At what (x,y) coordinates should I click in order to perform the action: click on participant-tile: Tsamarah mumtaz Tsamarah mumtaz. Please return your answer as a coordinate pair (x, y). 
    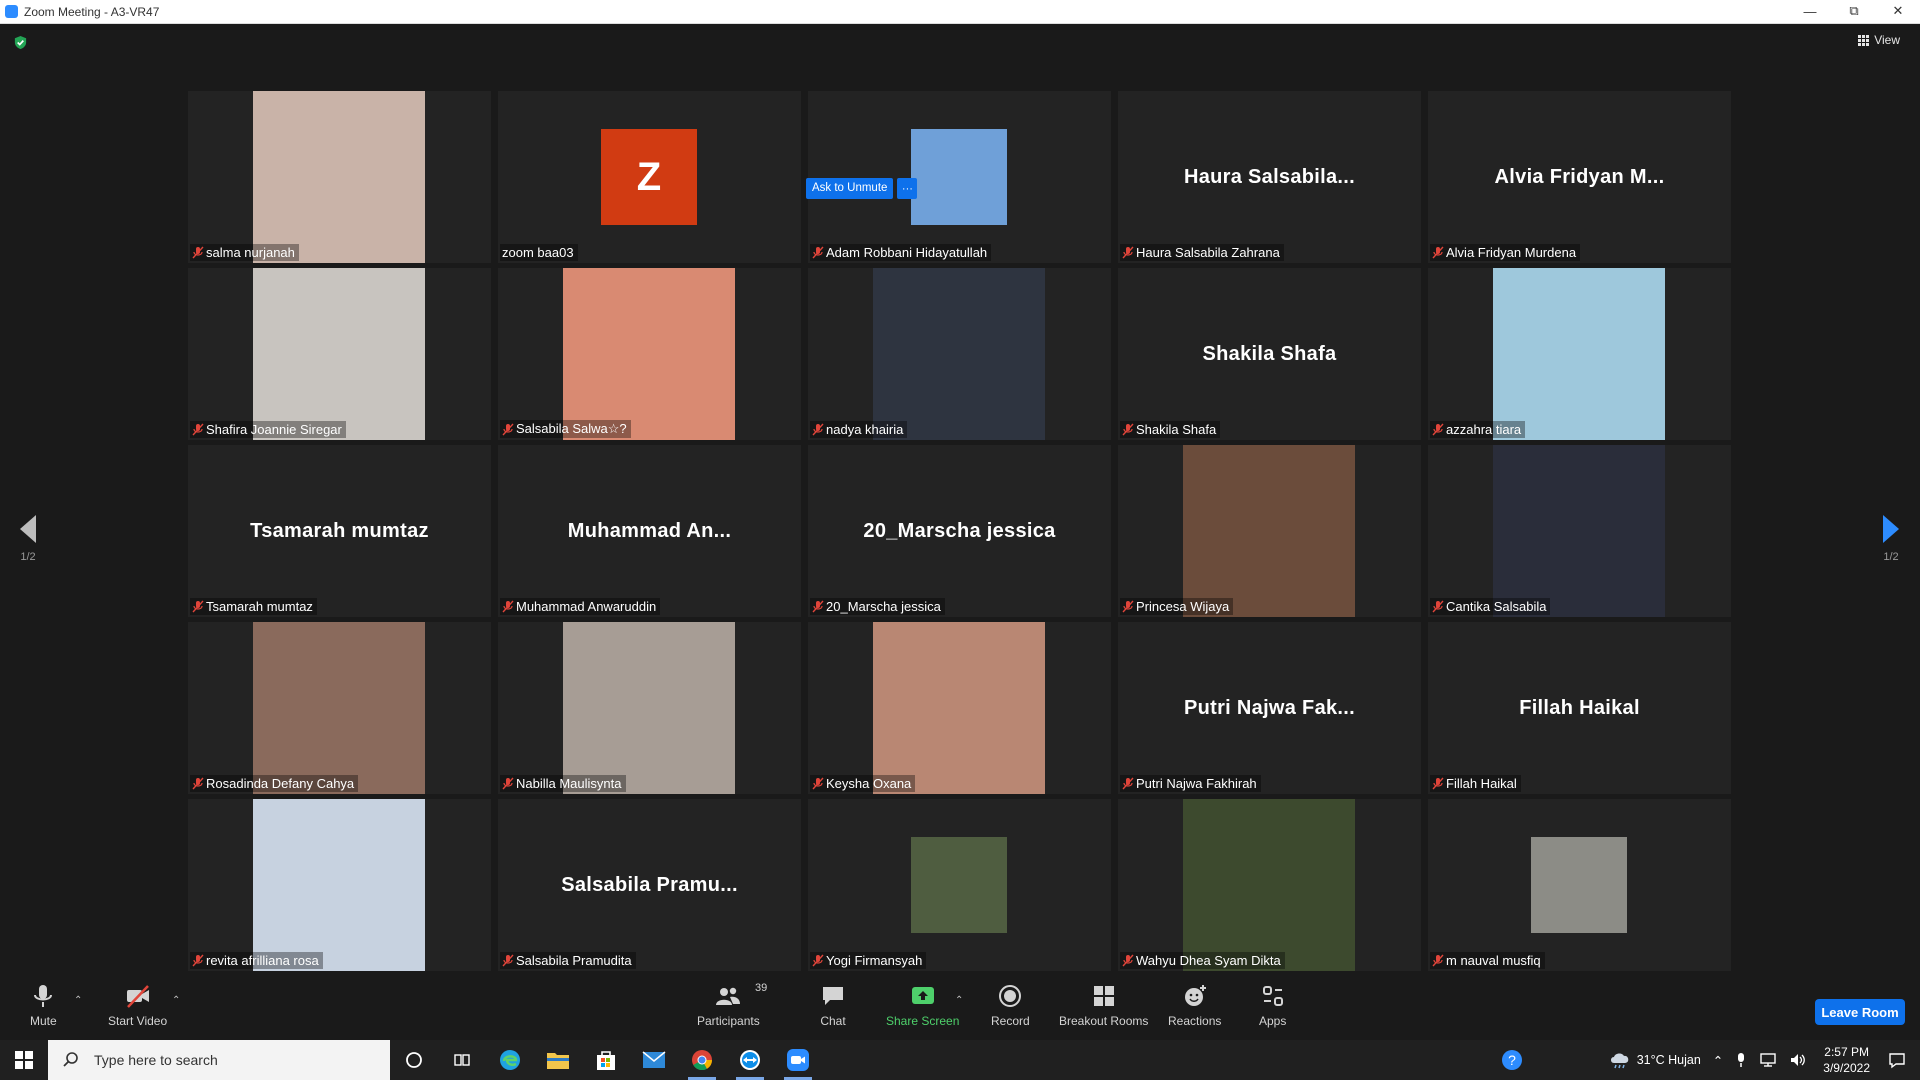
    Looking at the image, I should click on (339, 531).